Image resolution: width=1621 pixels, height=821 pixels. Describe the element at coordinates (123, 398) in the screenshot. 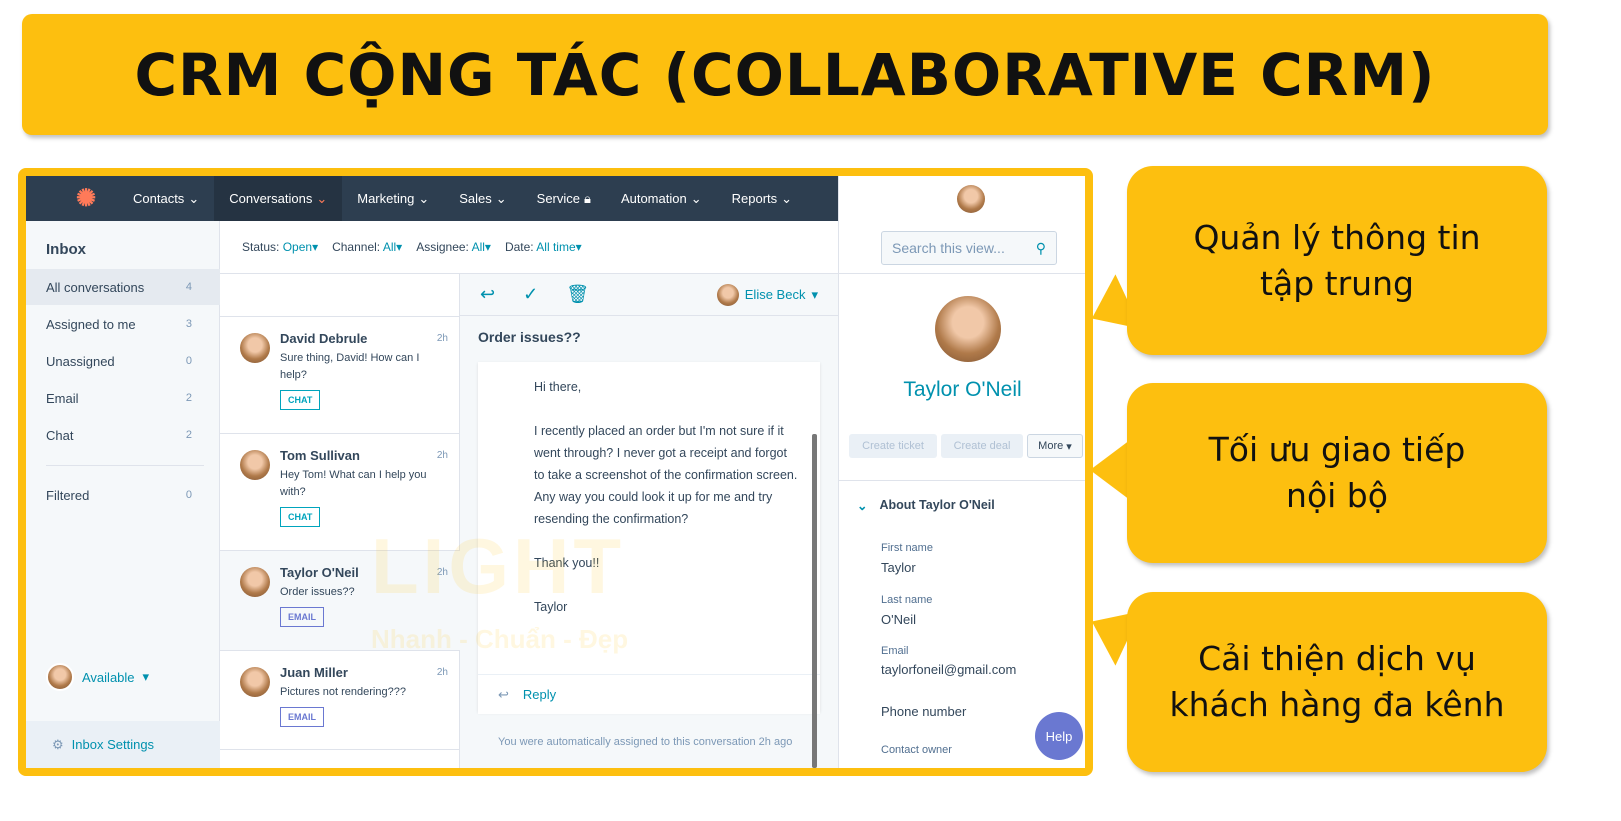

I see `sidebar-item-email: Email 2` at that location.